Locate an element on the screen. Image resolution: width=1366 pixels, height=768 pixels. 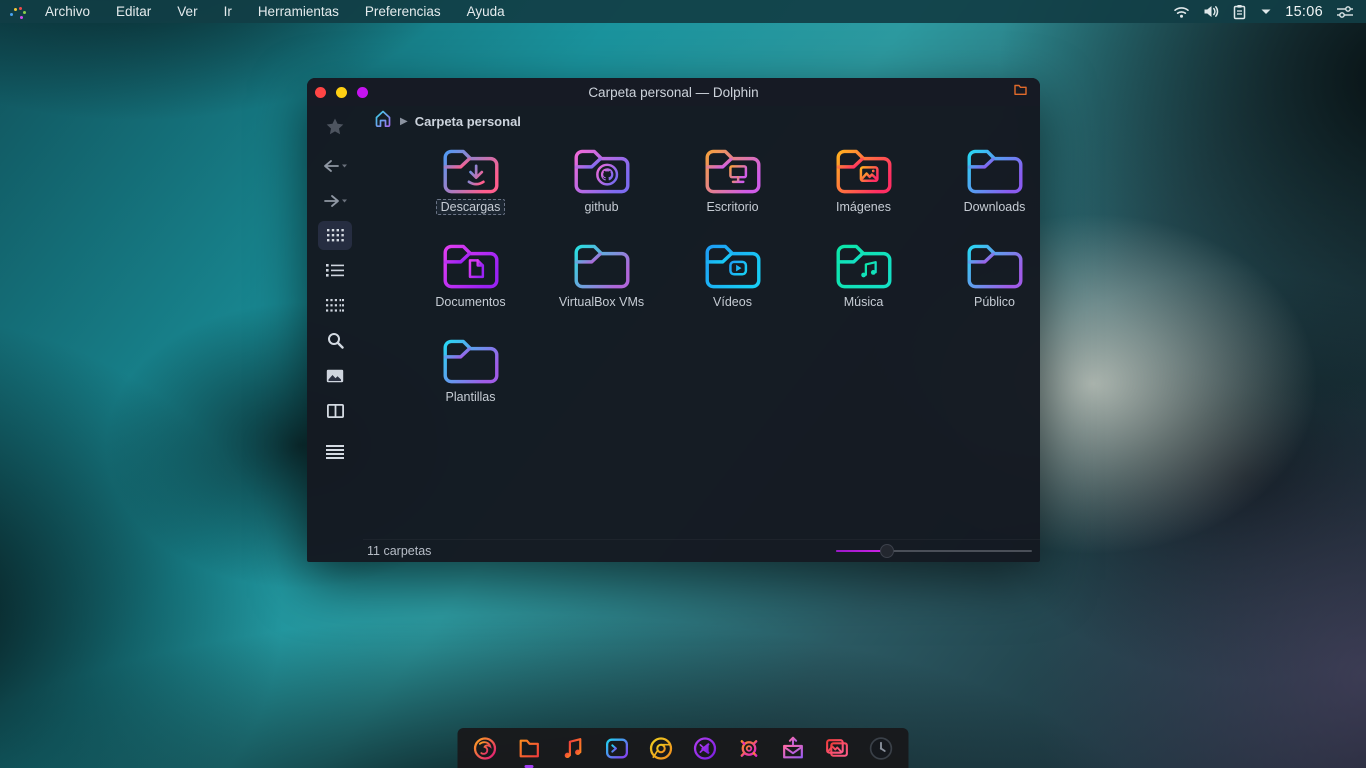
folder-musica: Música is located at coordinates (863, 286).